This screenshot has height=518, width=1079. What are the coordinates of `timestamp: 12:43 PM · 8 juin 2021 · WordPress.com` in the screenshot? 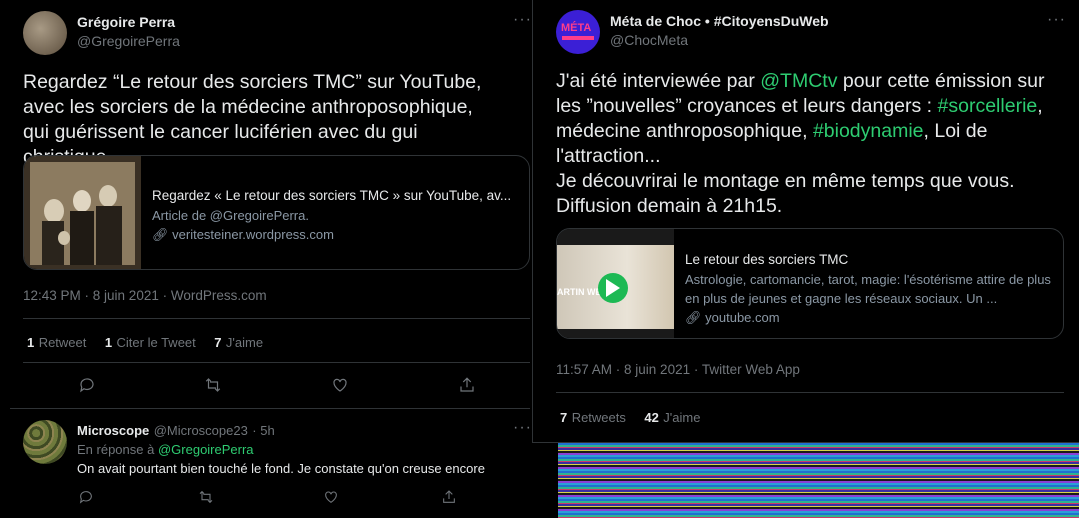 It's located at (145, 295).